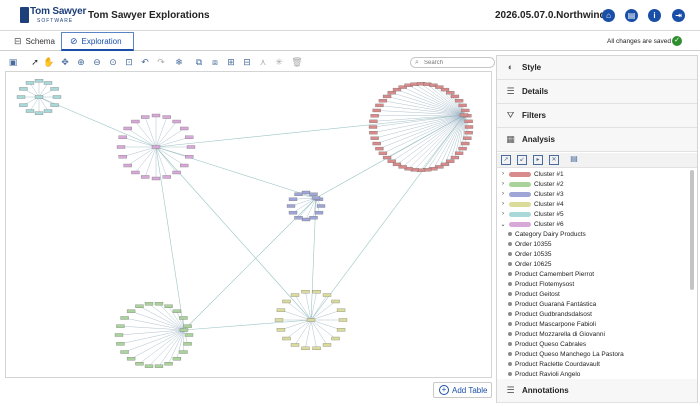 This screenshot has height=406, width=700. I want to click on zoom-in-icon: ⊕, so click(81, 62).